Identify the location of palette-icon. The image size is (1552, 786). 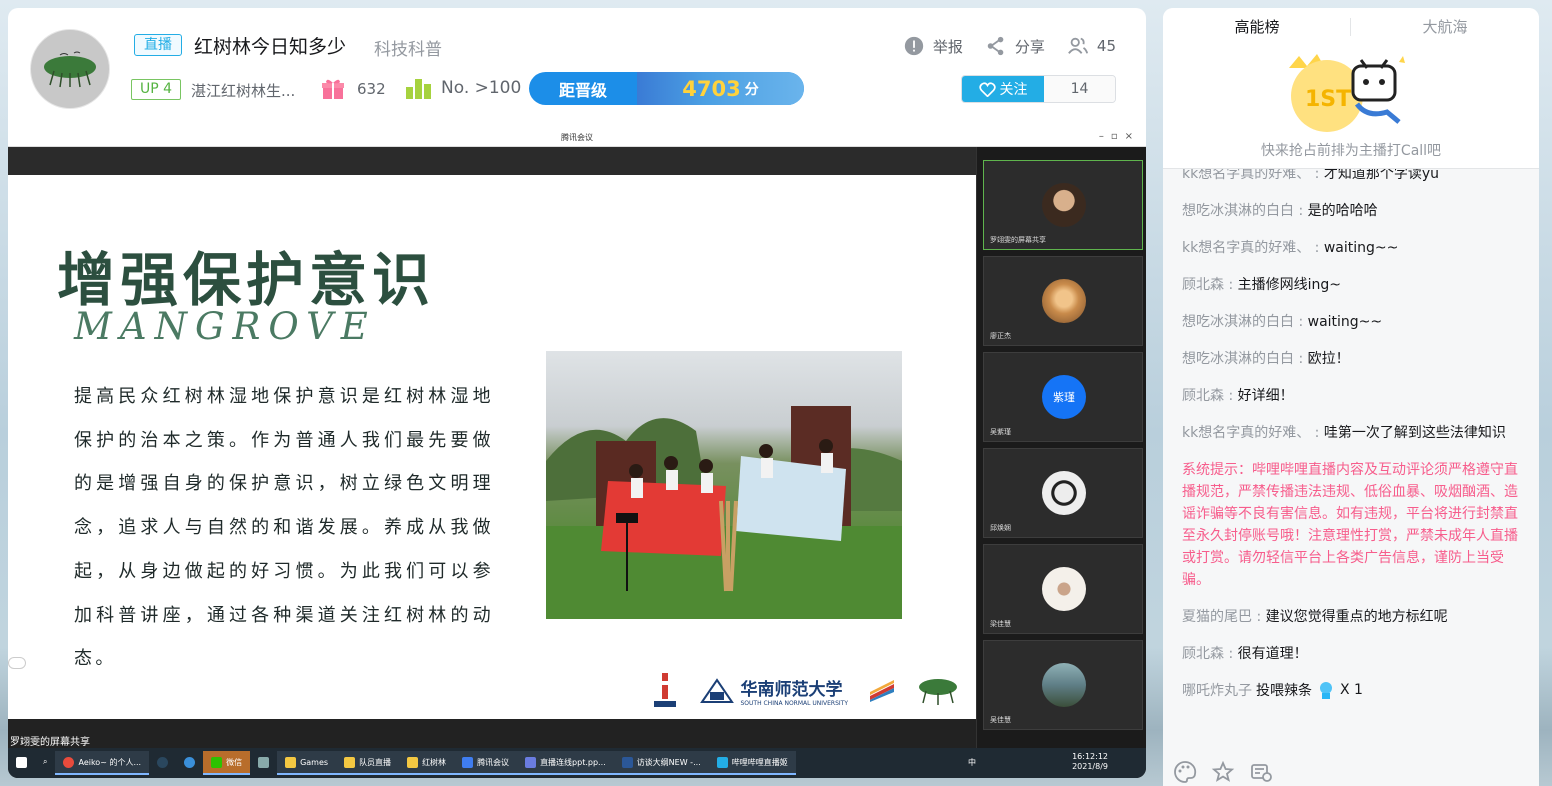
(1185, 772).